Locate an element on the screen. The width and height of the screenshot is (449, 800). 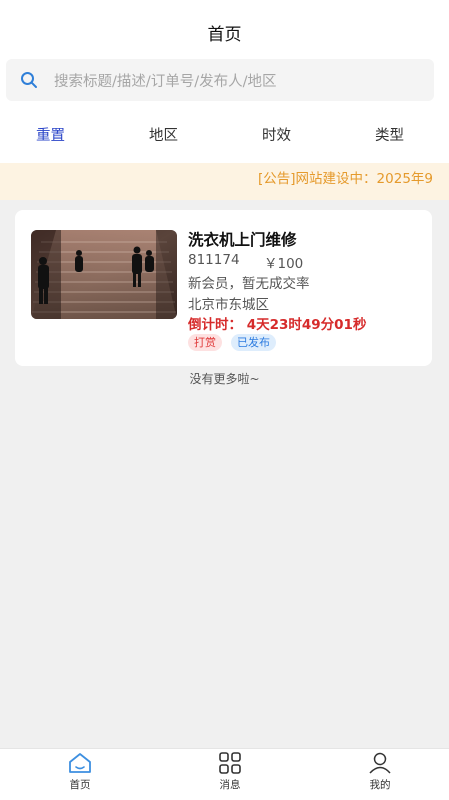
grid-icon is located at coordinates (230, 763).